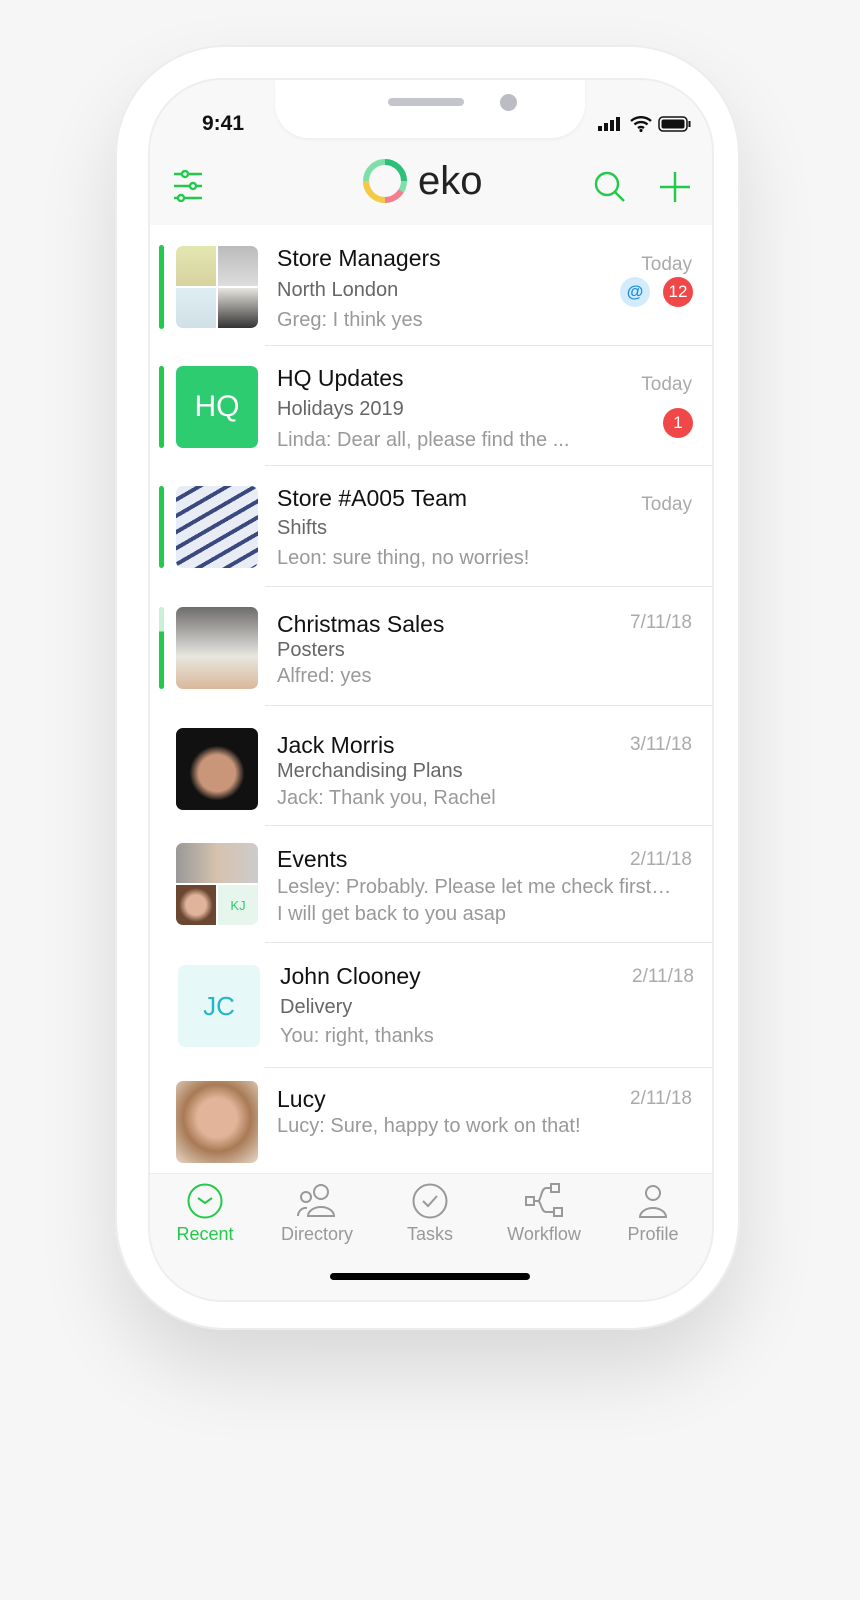  I want to click on check-circle-icon, so click(430, 1201).